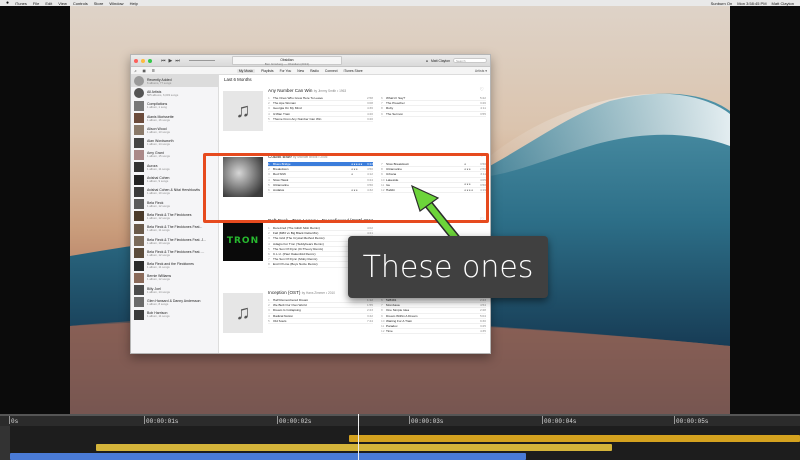 The image size is (800, 460). I want to click on sidebar-item-text: Bob Harrison 1 album, 11 songs, so click(158, 314).